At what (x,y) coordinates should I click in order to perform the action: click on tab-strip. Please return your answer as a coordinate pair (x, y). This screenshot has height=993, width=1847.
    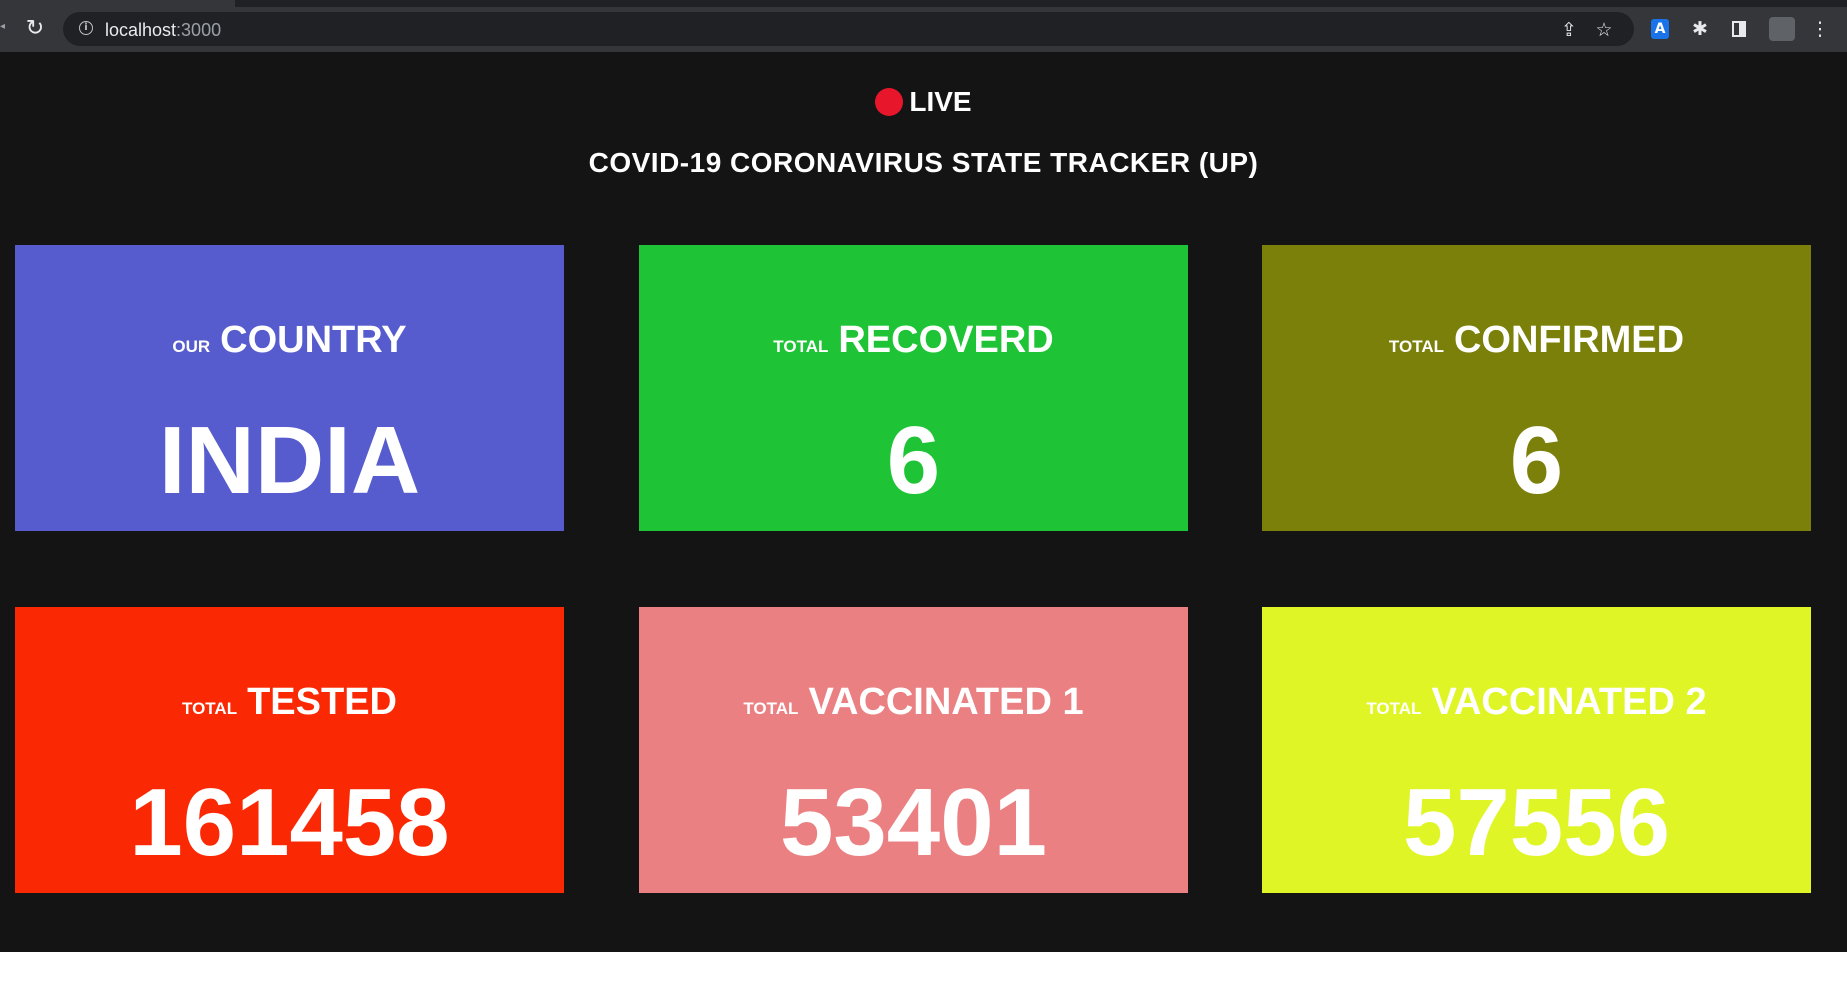
    Looking at the image, I should click on (1041, 3).